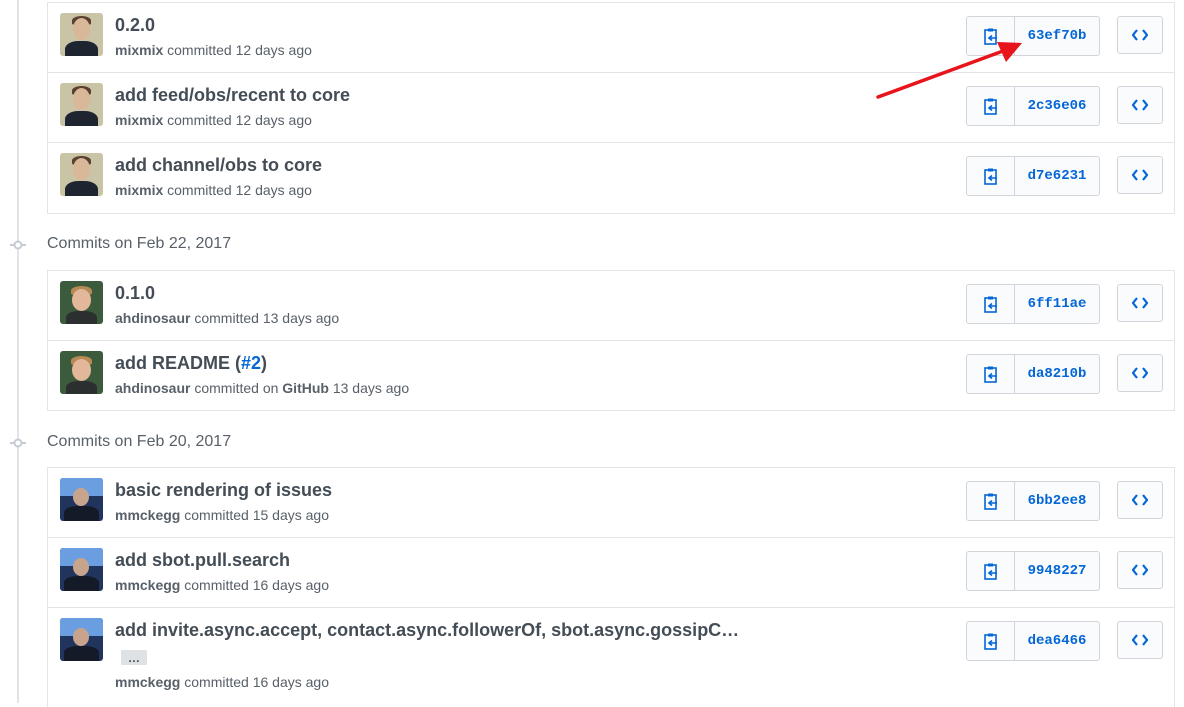  What do you see at coordinates (251, 363) in the screenshot?
I see `pull-request-link: #2` at bounding box center [251, 363].